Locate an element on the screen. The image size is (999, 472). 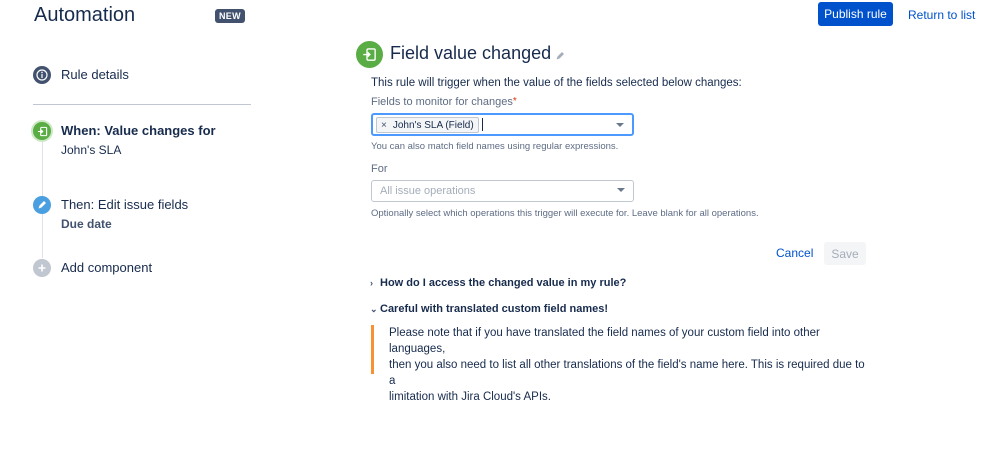
sidebar-item-rule-details: Rule details is located at coordinates (81, 75).